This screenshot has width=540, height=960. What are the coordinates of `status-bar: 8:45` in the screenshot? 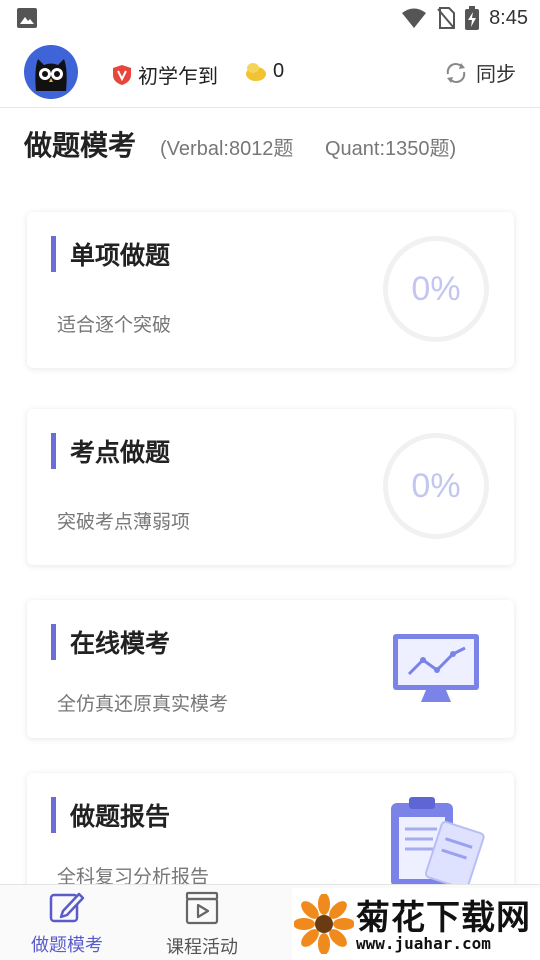 It's located at (270, 18).